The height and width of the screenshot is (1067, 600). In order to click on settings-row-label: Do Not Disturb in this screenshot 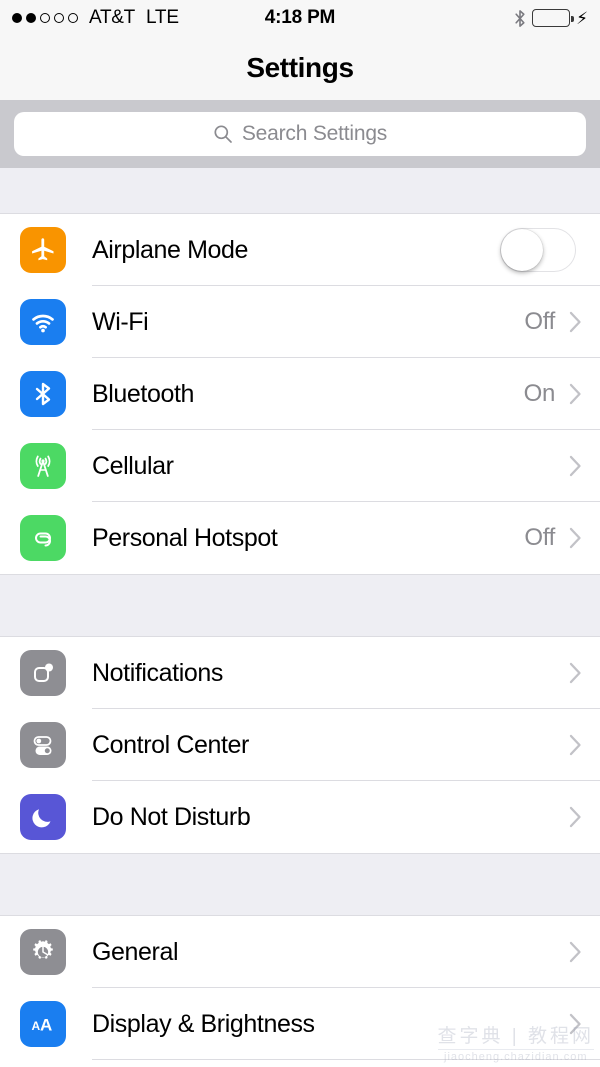, I will do `click(171, 816)`.